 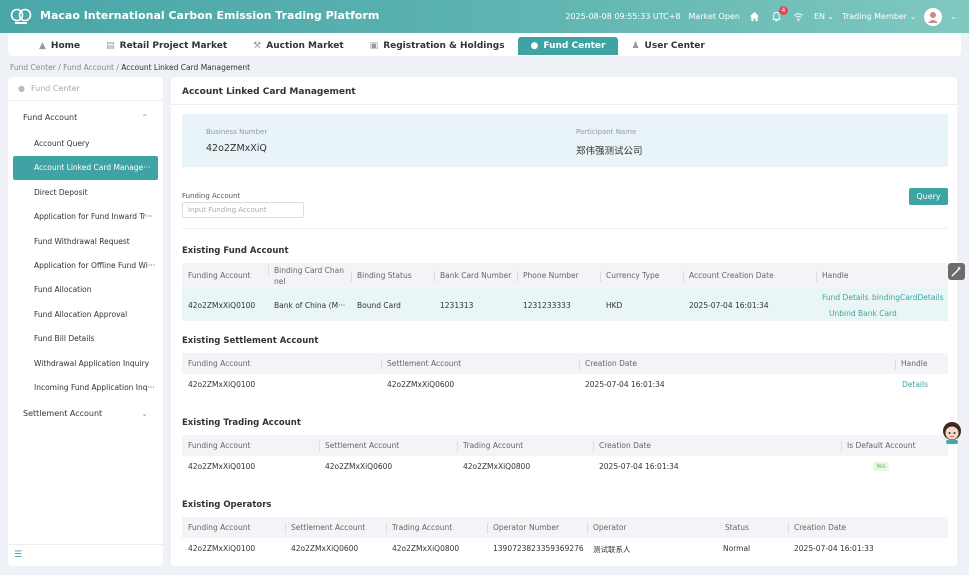 What do you see at coordinates (237, 132) in the screenshot?
I see `business-number-label: Business Number` at bounding box center [237, 132].